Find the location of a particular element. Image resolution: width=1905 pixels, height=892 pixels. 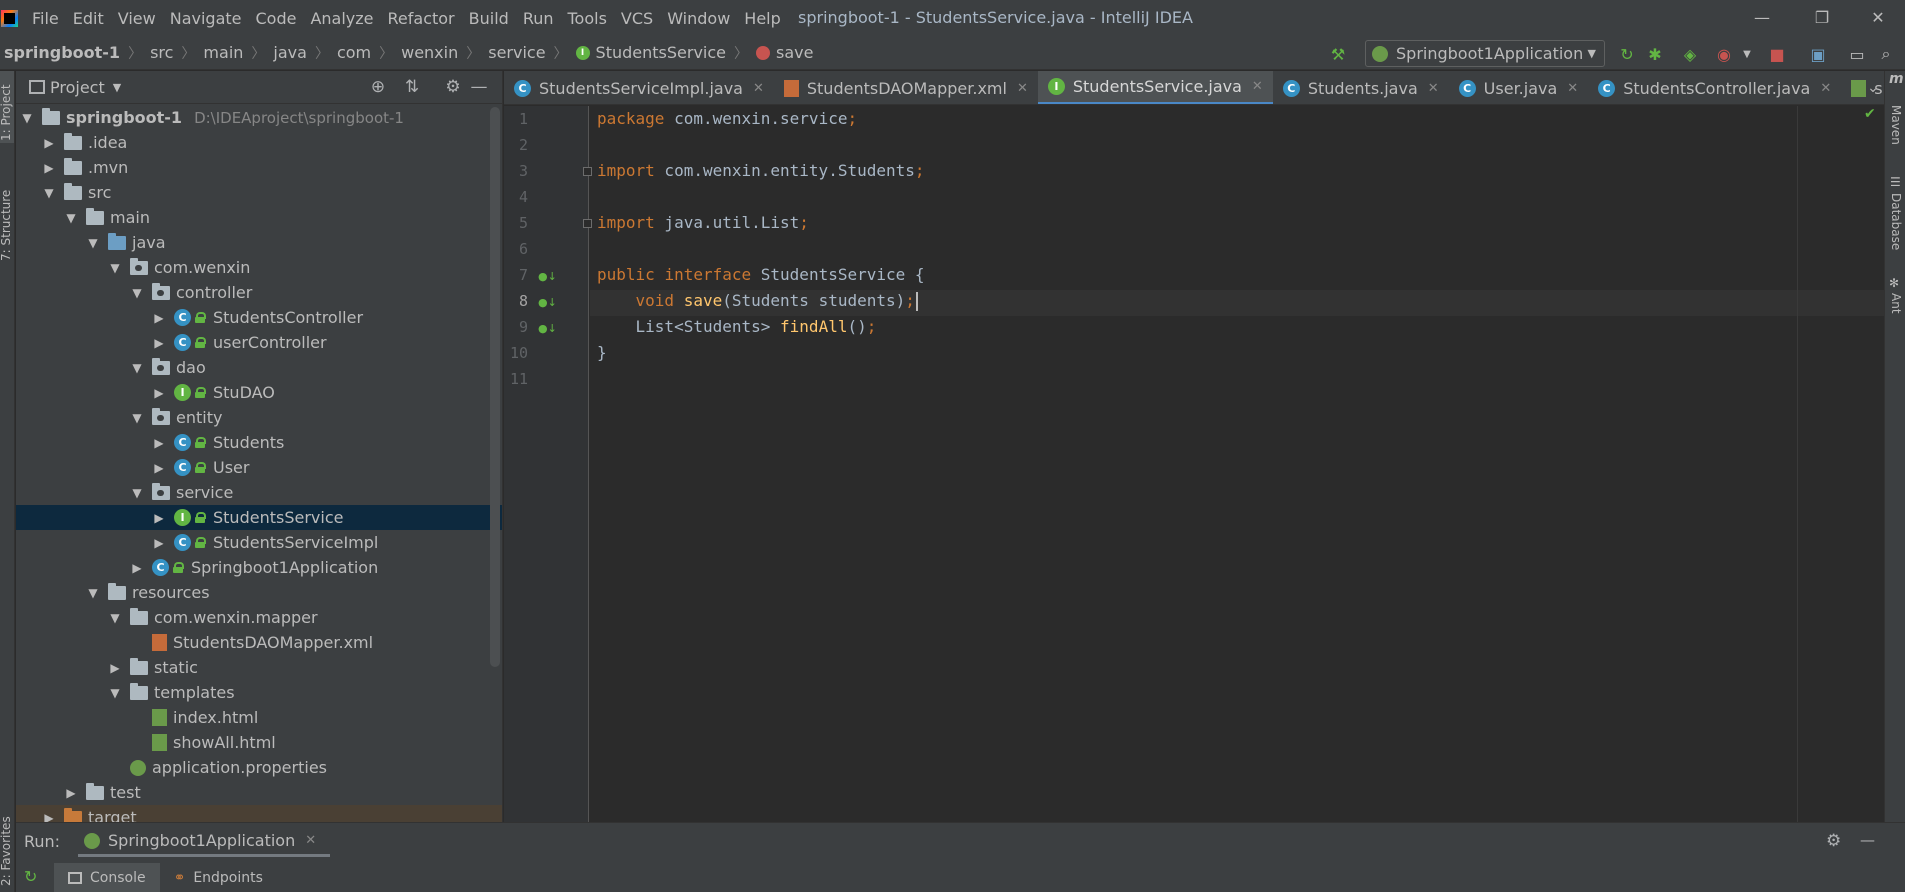

tree-item-students-service-impl: ▶ C StudentsServiceImpl is located at coordinates (259, 542).